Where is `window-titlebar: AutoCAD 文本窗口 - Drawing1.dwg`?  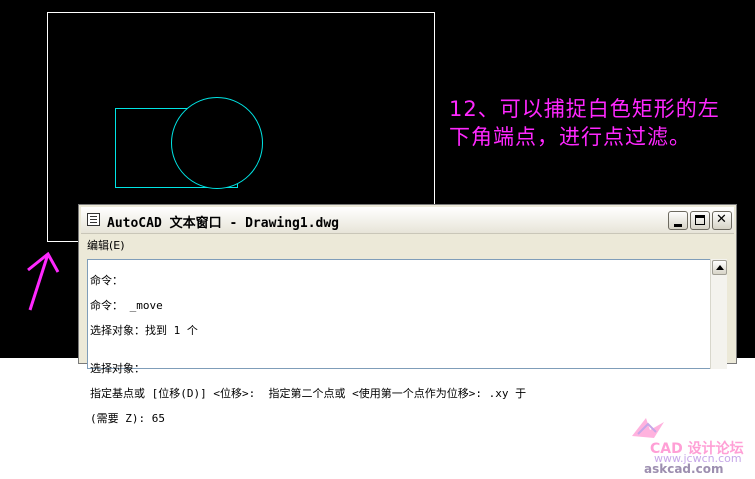
window-titlebar: AutoCAD 文本窗口 - Drawing1.dwg is located at coordinates (407, 220).